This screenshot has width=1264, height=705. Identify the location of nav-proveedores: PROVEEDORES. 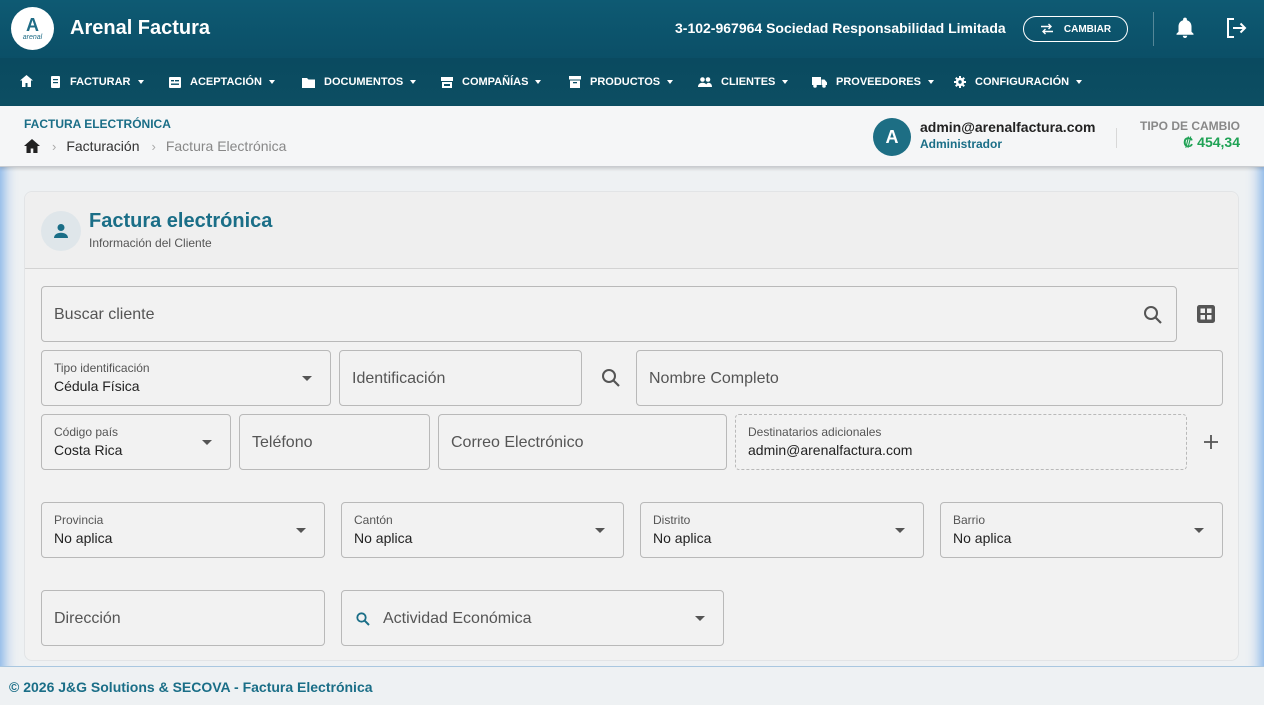
(873, 82).